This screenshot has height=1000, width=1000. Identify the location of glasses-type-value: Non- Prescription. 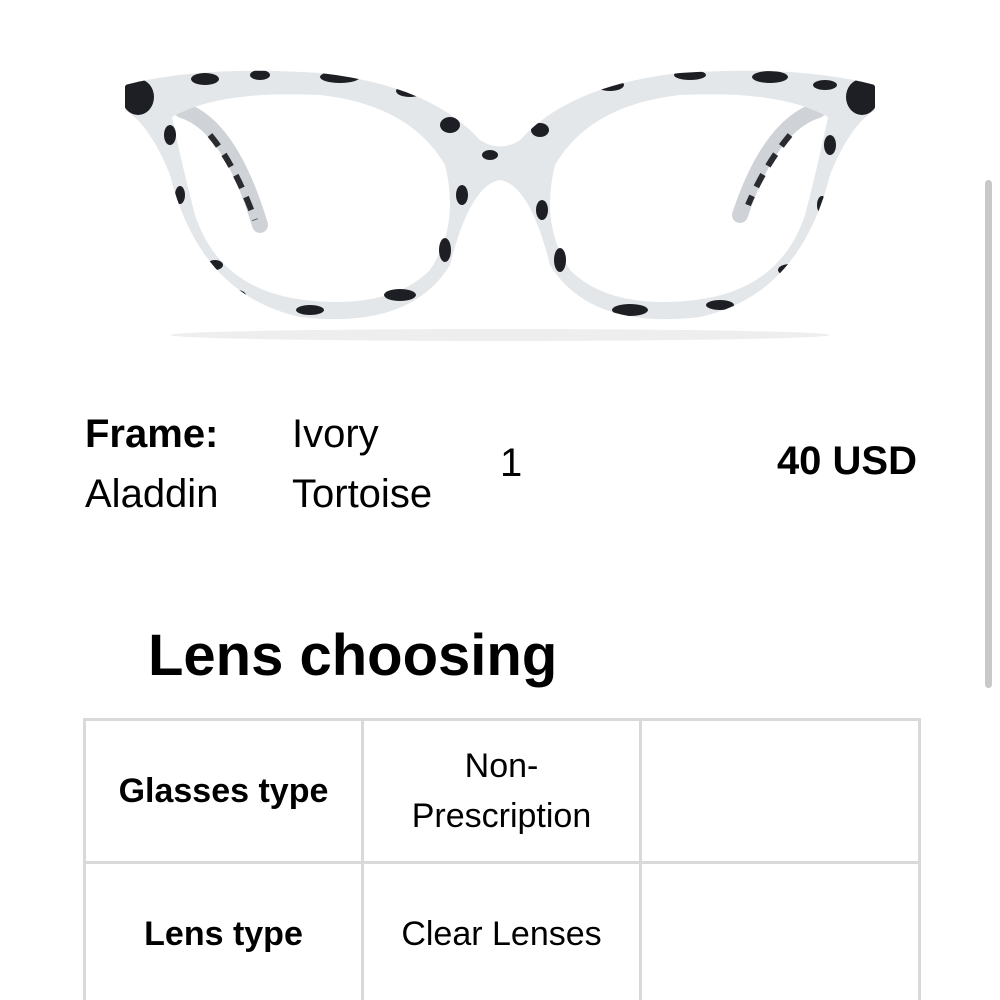
(501, 791).